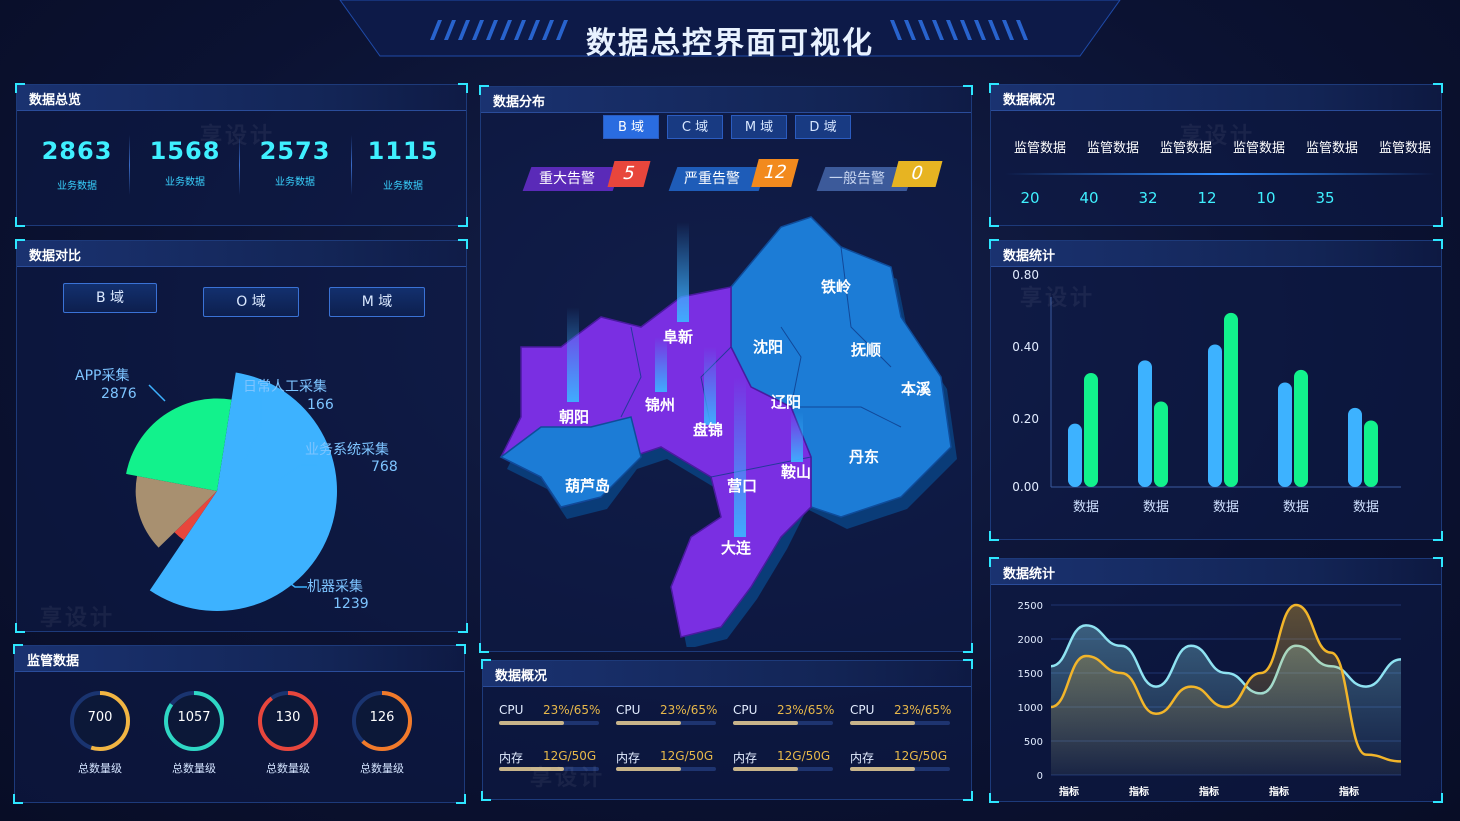 The height and width of the screenshot is (821, 1460). I want to click on pie-label-name: 业务系统采集, so click(347, 450).